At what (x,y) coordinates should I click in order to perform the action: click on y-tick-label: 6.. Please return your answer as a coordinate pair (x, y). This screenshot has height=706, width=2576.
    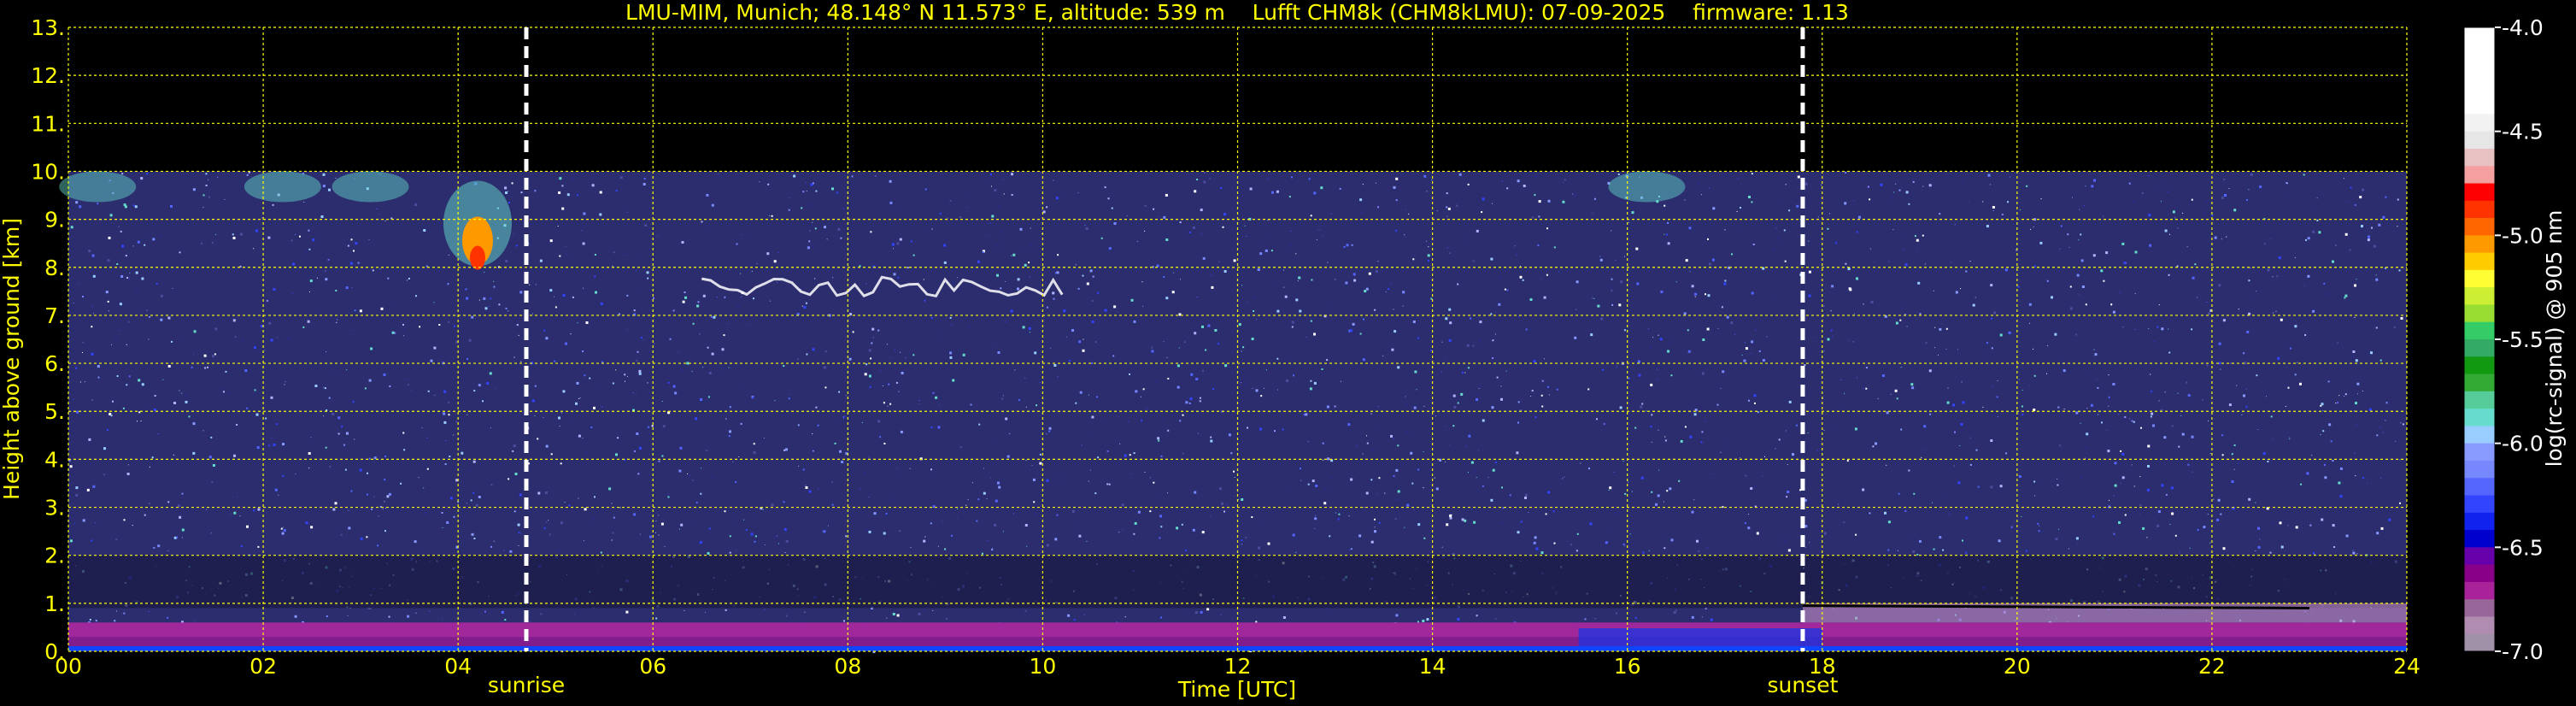
    Looking at the image, I should click on (54, 363).